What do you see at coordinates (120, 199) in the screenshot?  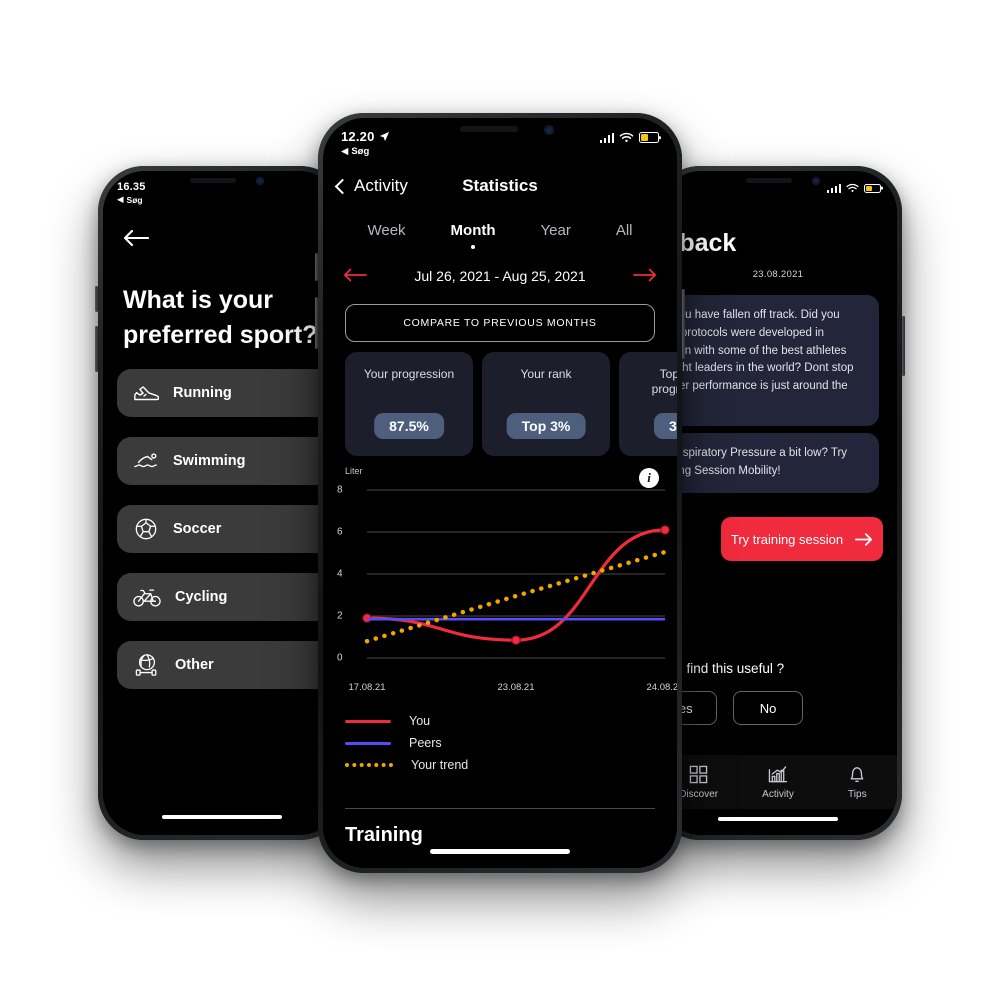 I see `triangle-left-icon: ◀` at bounding box center [120, 199].